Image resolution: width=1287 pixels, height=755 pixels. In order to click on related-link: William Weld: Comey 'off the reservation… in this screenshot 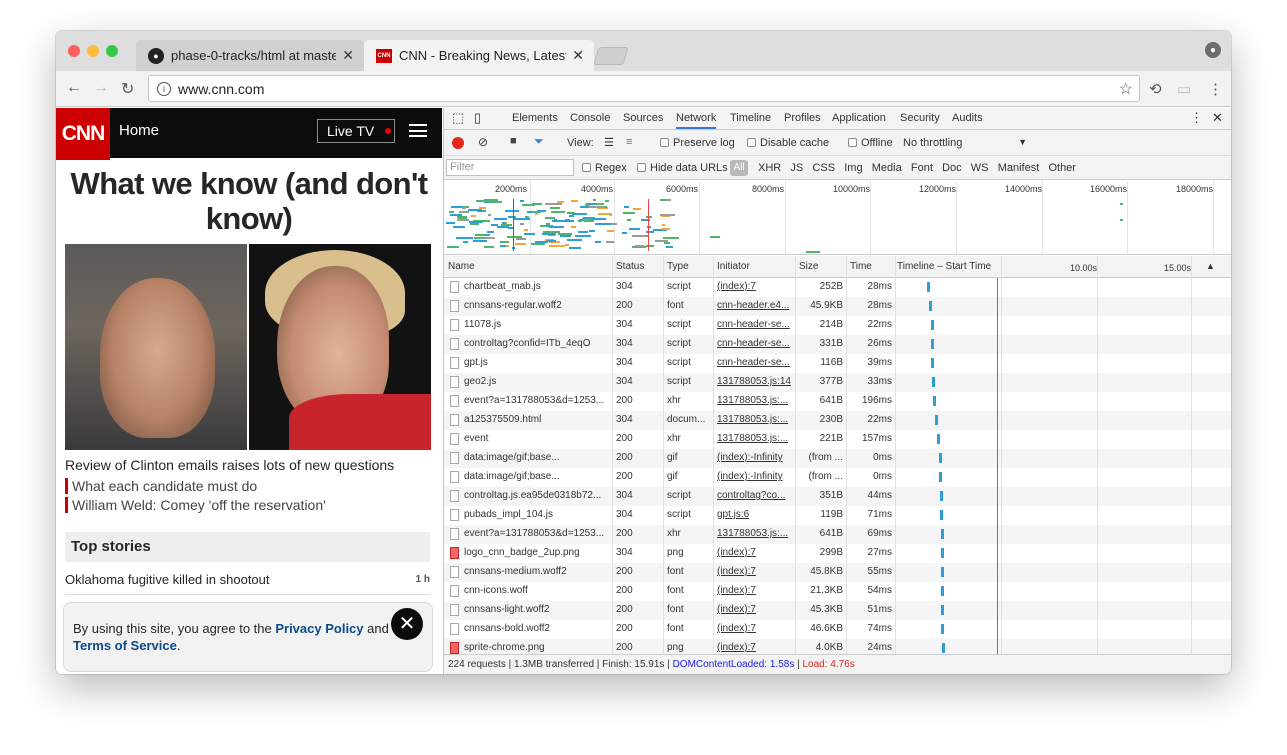, I will do `click(195, 505)`.